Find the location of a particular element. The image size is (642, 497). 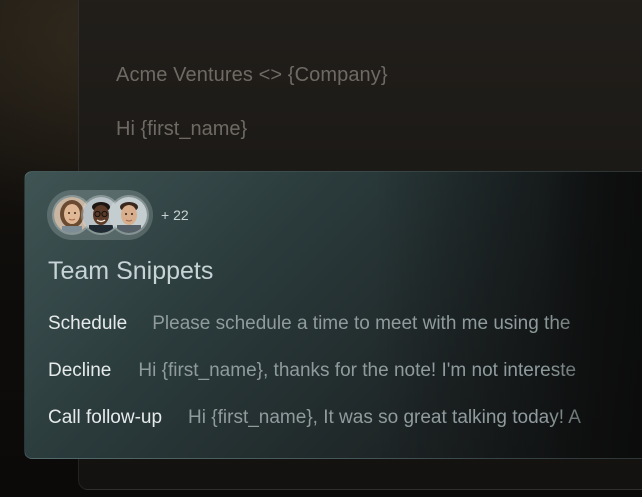

email-subject: Acme Ventures <> {Company} is located at coordinates (252, 75).